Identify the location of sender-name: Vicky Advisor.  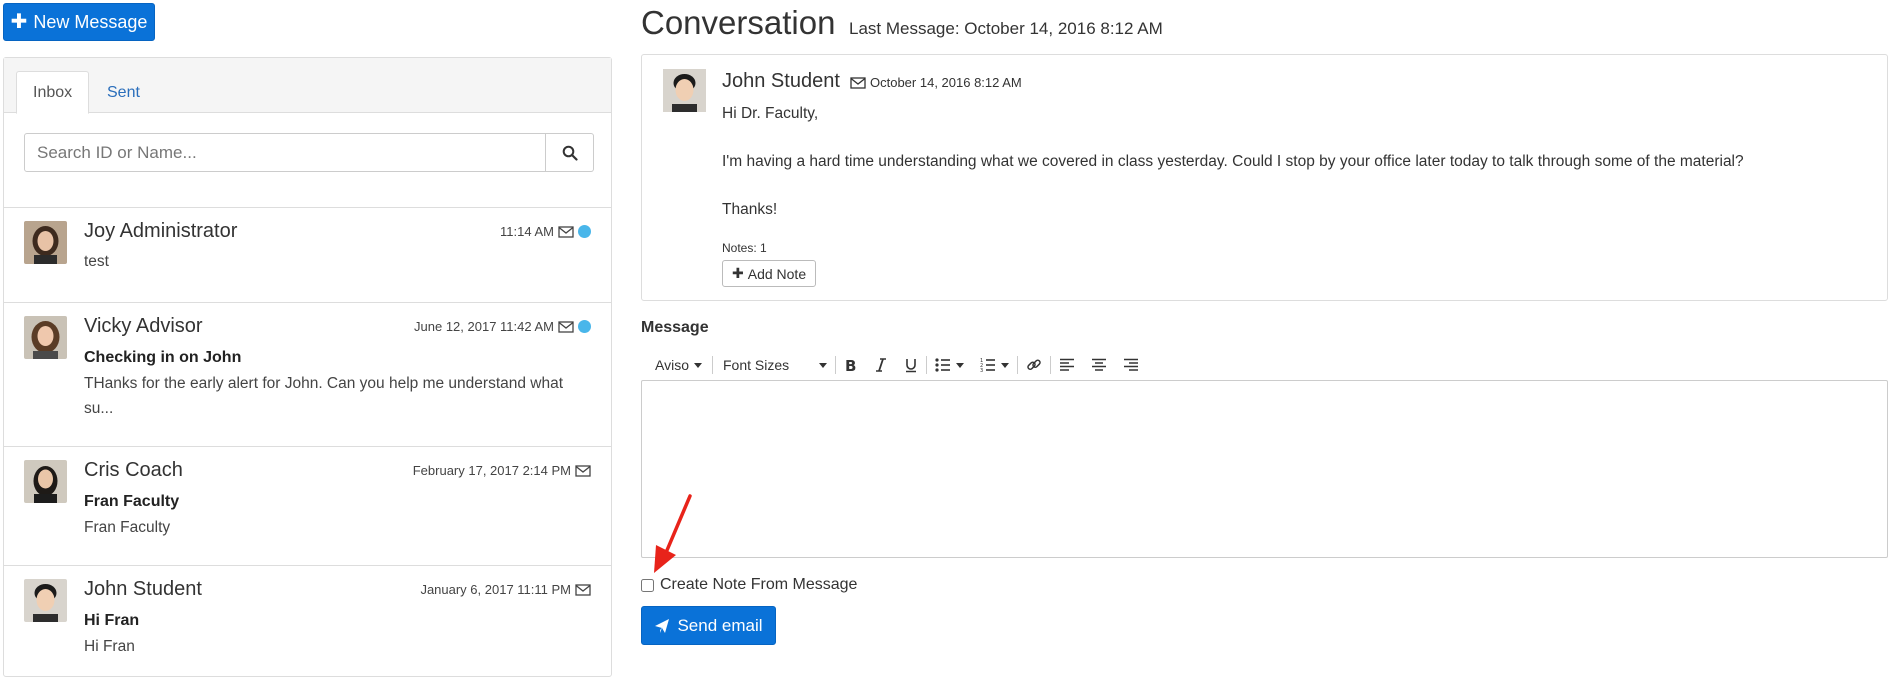
(143, 326).